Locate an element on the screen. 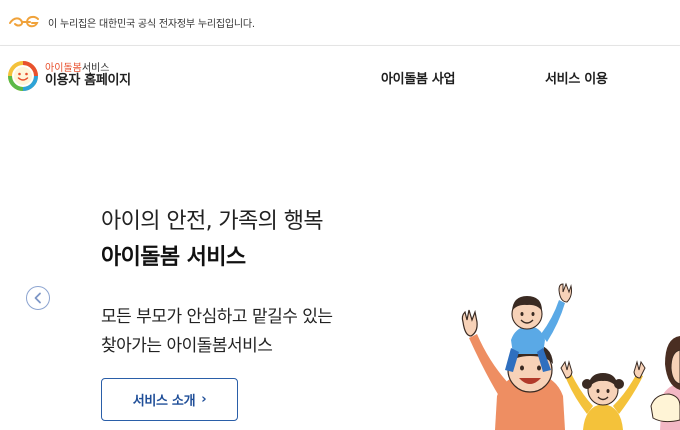  chevron-right-icon: › is located at coordinates (204, 399).